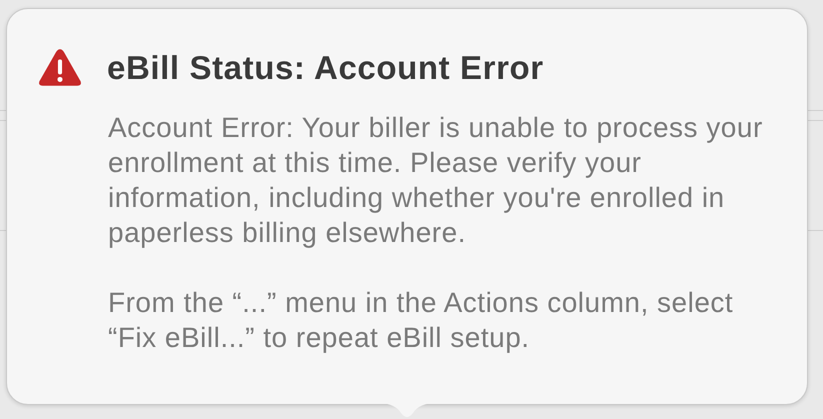 This screenshot has height=419, width=823. Describe the element at coordinates (325, 67) in the screenshot. I see `popover-title: eBill Status: Account Error` at that location.